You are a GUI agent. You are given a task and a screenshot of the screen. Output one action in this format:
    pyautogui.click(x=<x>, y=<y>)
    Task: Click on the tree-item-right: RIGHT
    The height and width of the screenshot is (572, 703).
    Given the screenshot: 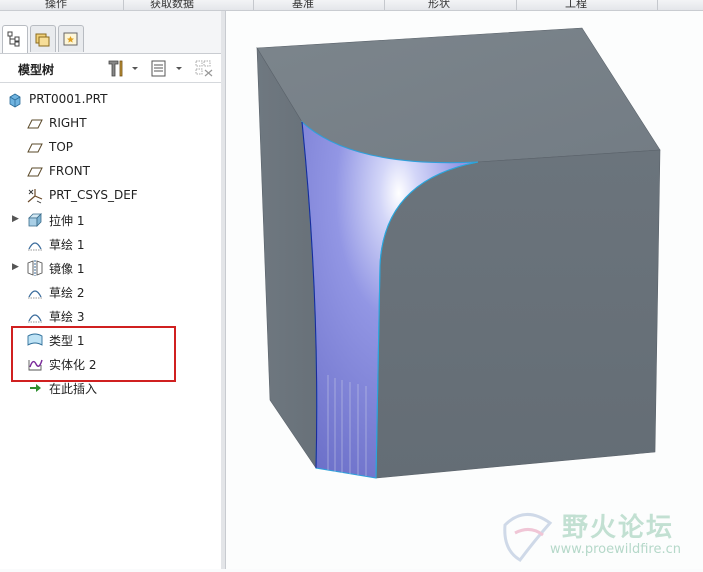 What is the action you would take?
    pyautogui.click(x=110, y=124)
    